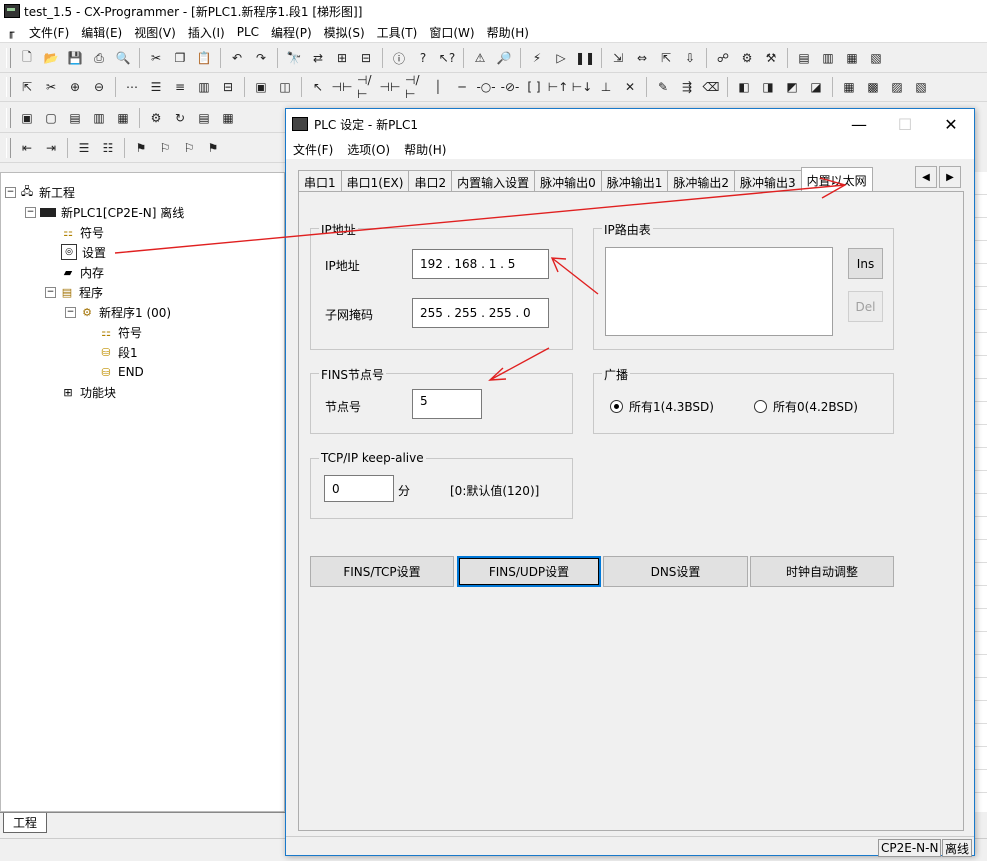 This screenshot has height=861, width=987. Describe the element at coordinates (51, 118) in the screenshot. I see `output-window-icon: ▢` at that location.